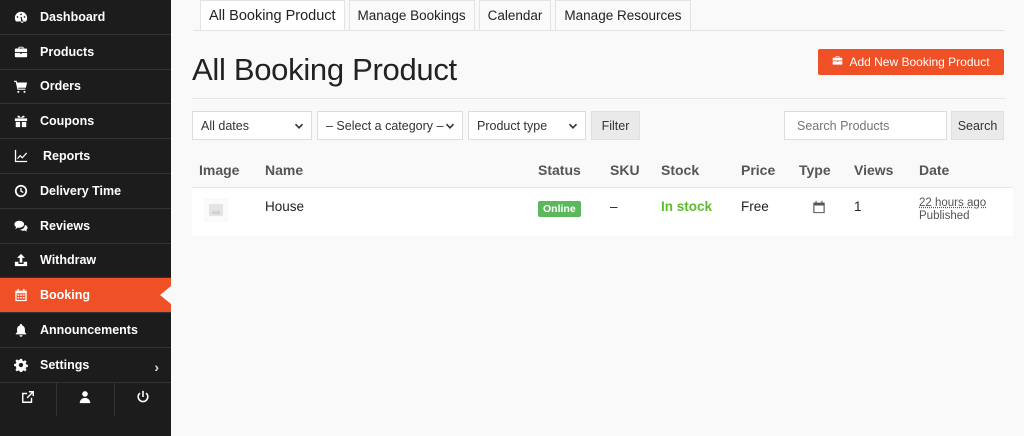 The height and width of the screenshot is (436, 1024). Describe the element at coordinates (68, 260) in the screenshot. I see `sidebar-item-label: Withdraw` at that location.